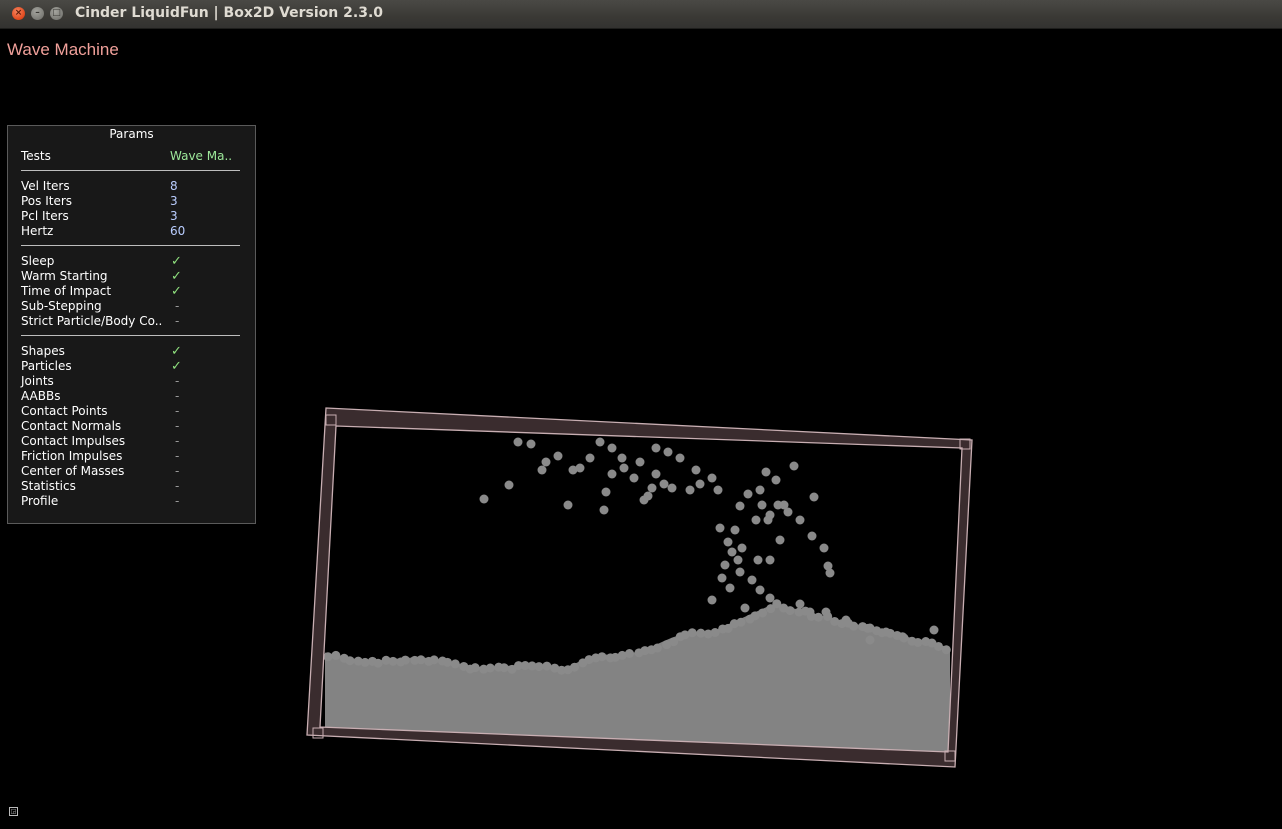 Image resolution: width=1282 pixels, height=829 pixels. Describe the element at coordinates (201, 156) in the screenshot. I see `tests-dropdown: Wave Ma..` at that location.